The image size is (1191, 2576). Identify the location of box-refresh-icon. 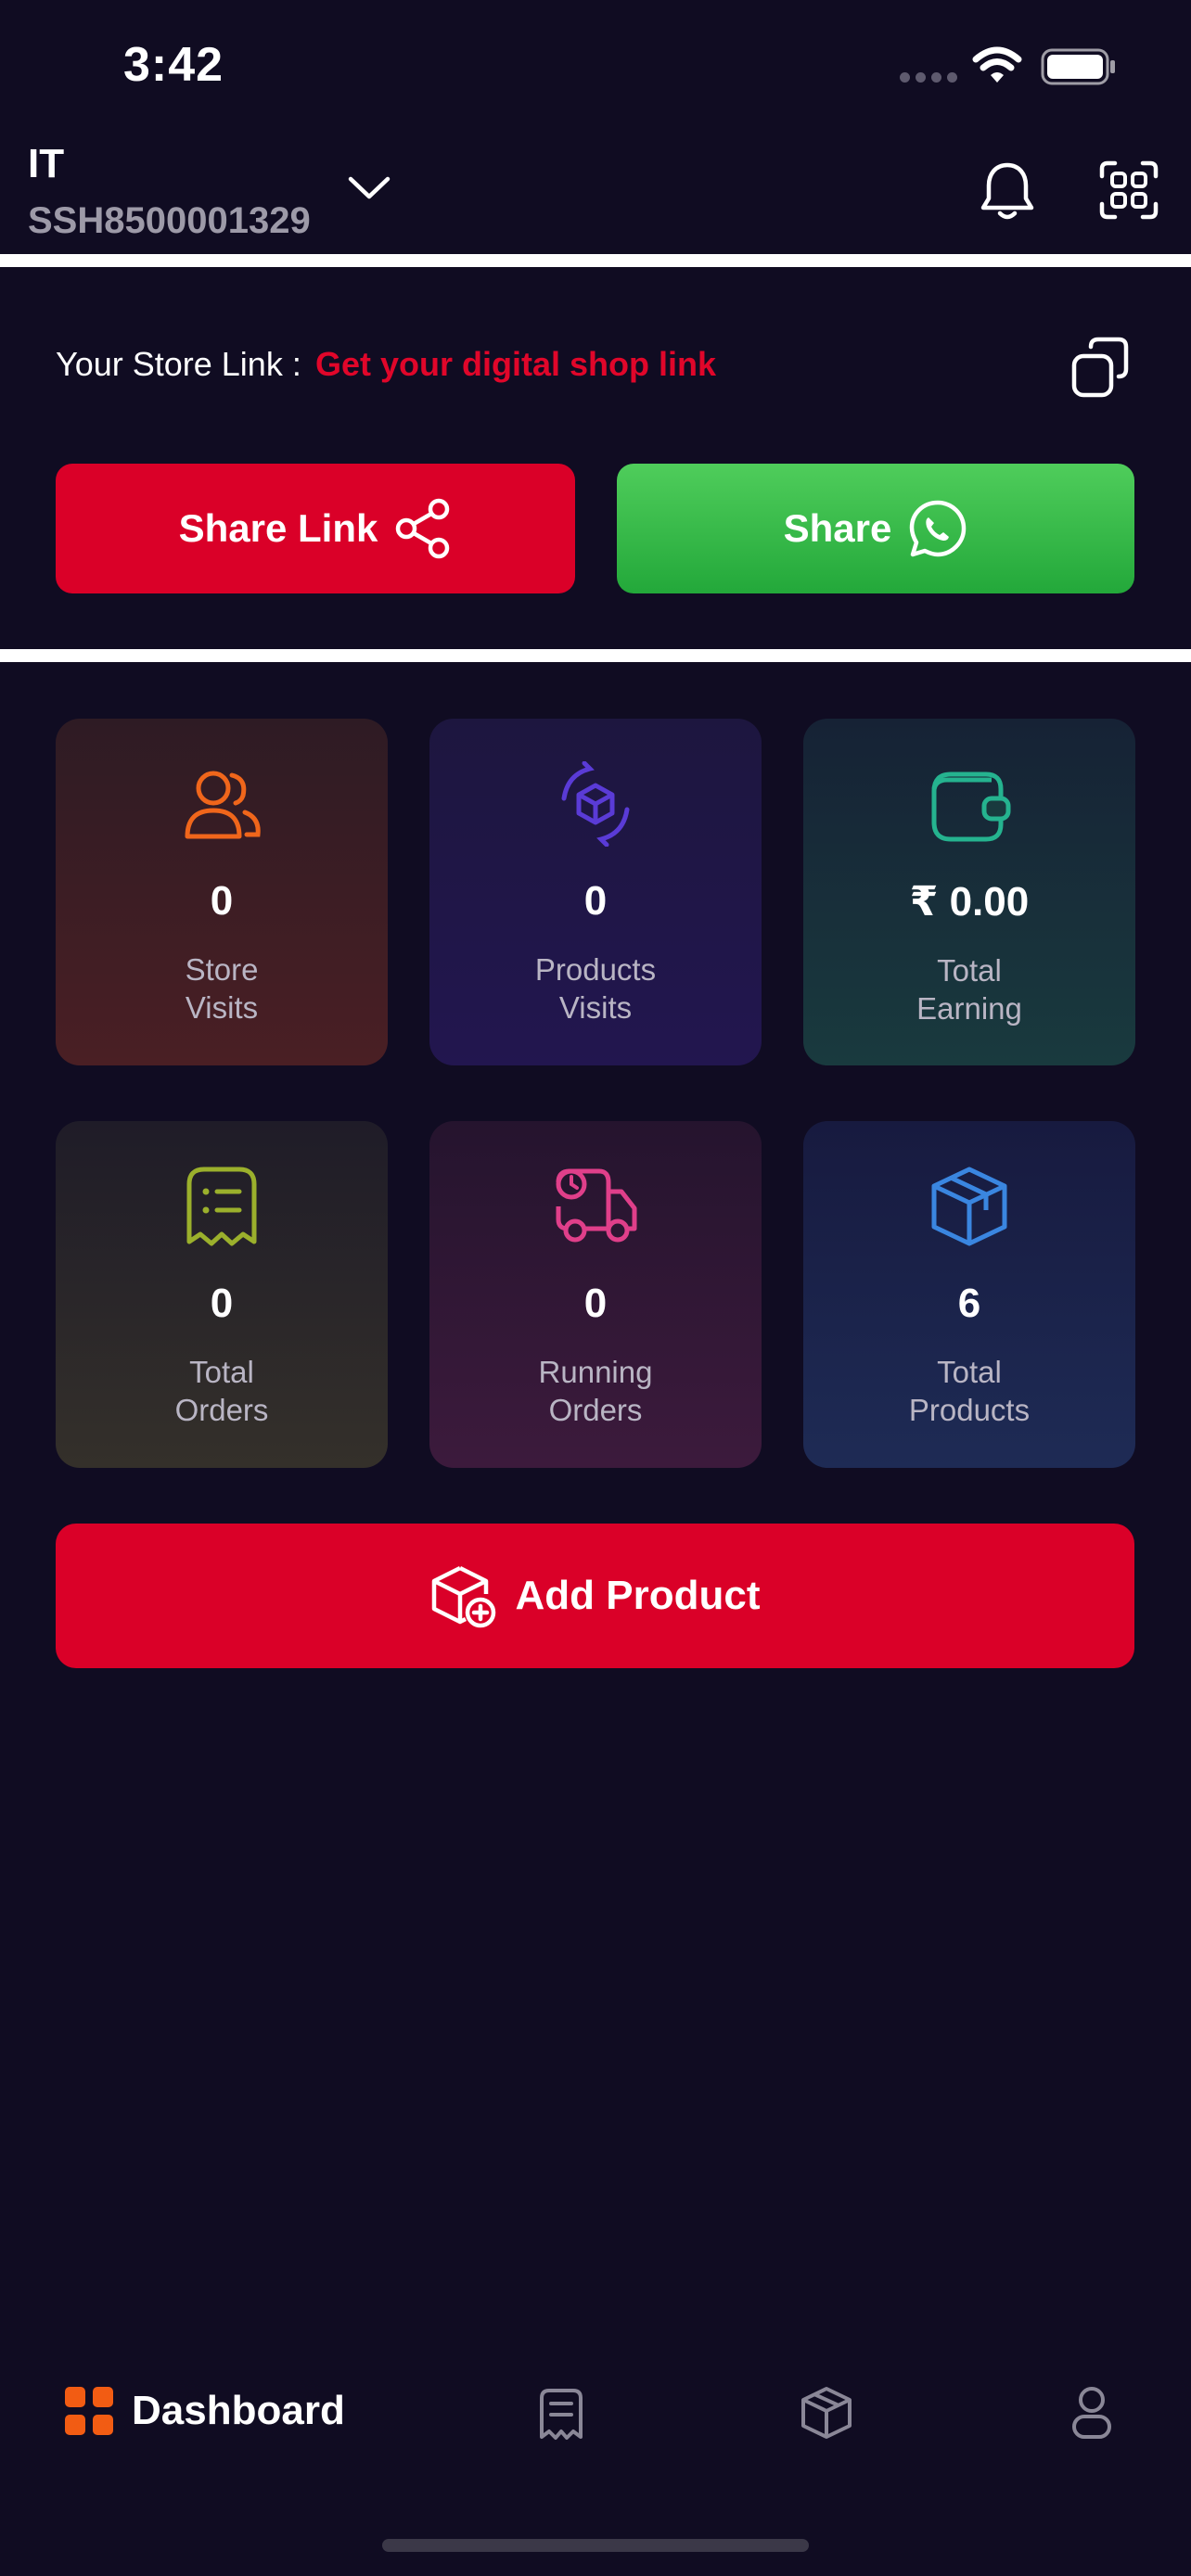
(595, 804).